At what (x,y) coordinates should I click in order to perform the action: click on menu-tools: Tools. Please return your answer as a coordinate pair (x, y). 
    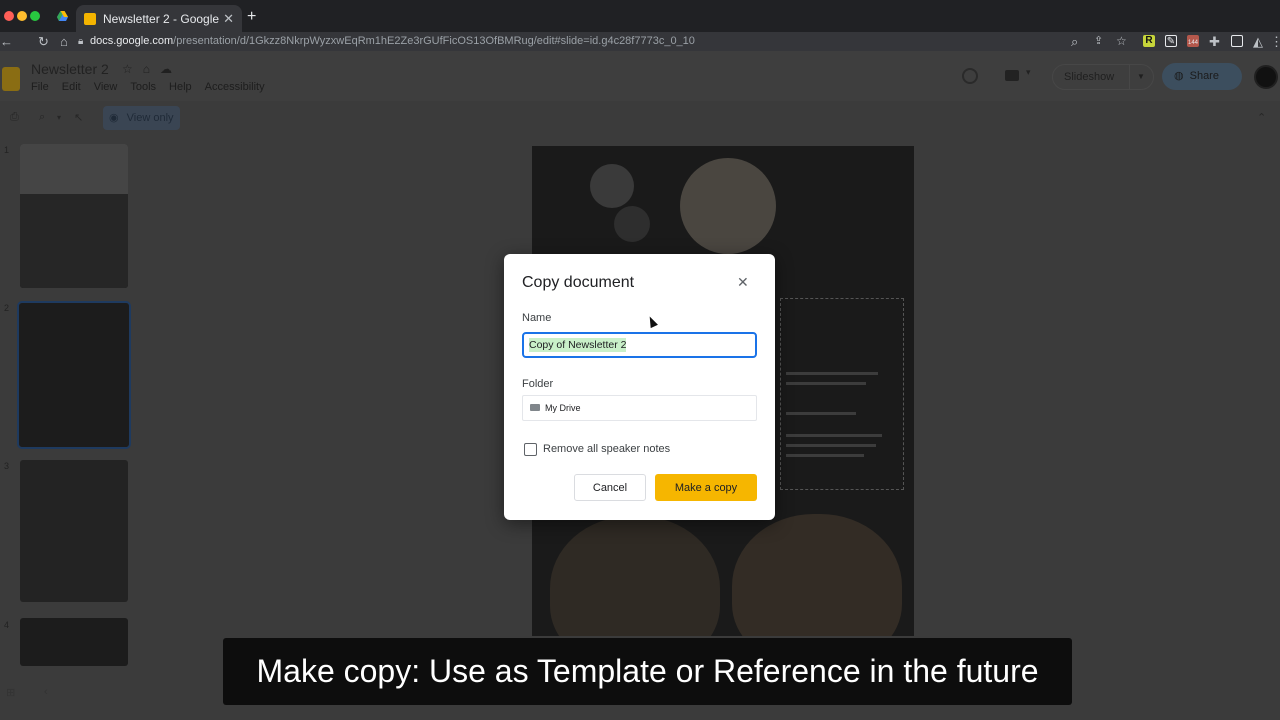
    Looking at the image, I should click on (143, 87).